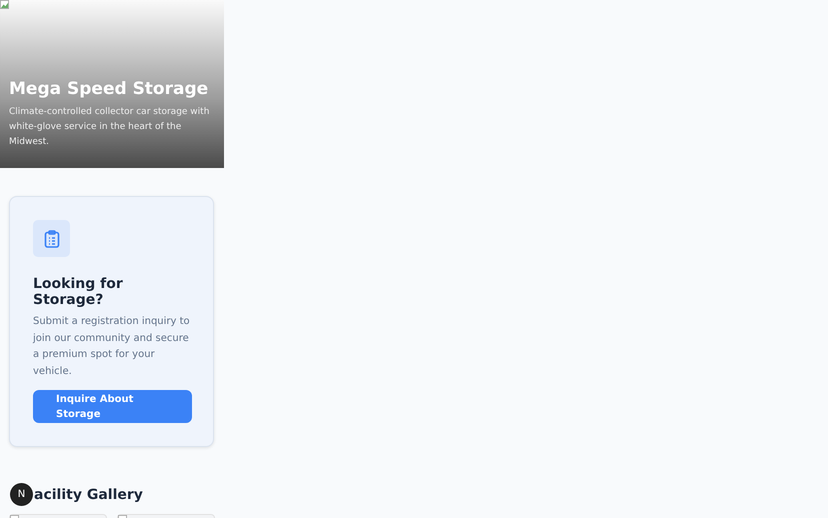 The image size is (828, 518). What do you see at coordinates (52, 239) in the screenshot?
I see `clipboard-icon` at bounding box center [52, 239].